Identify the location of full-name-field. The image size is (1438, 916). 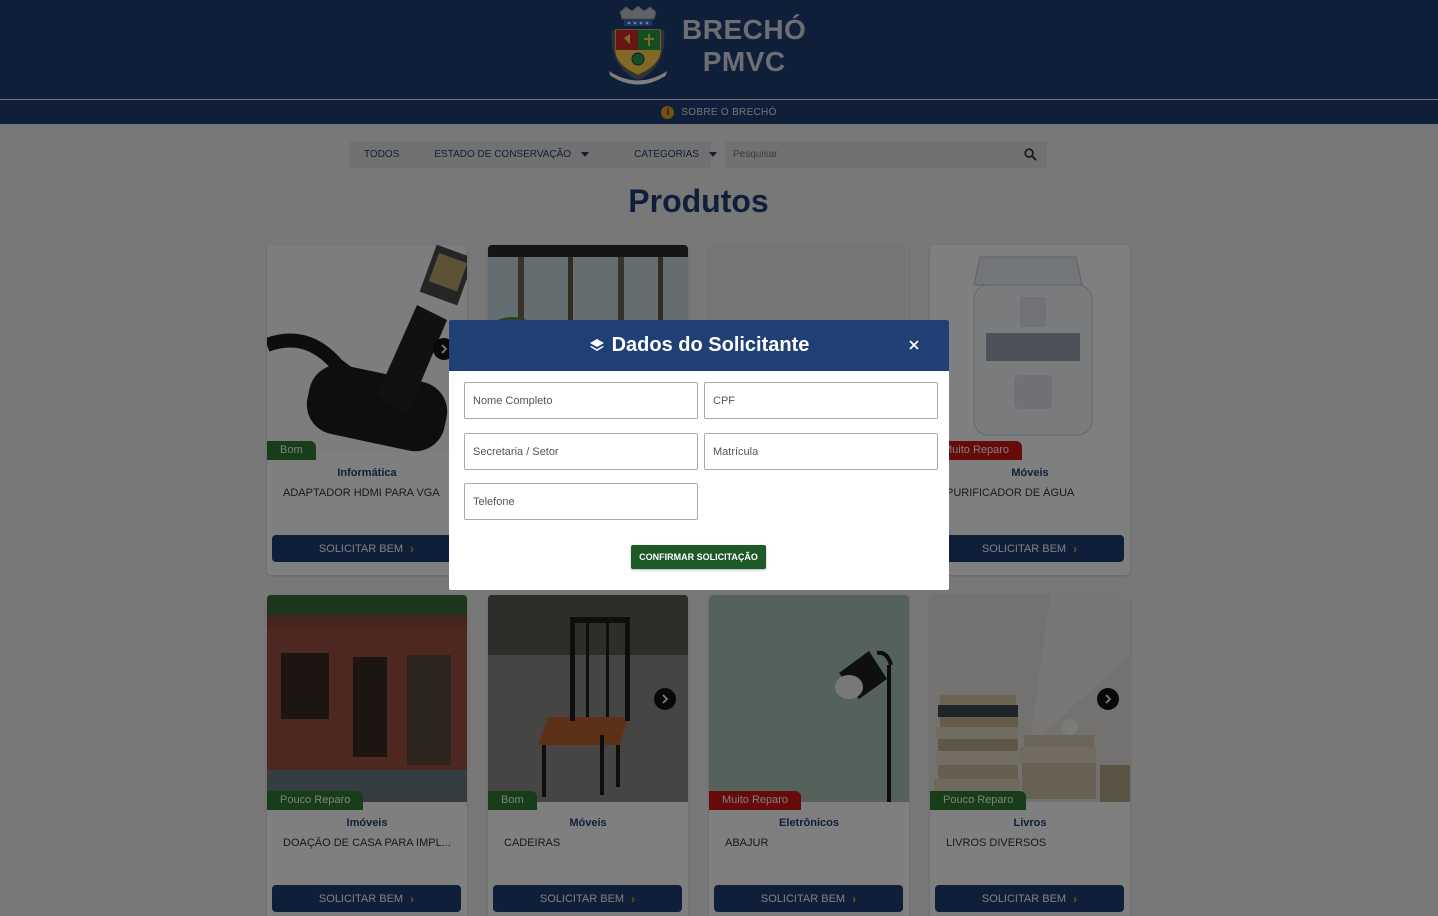
(581, 400).